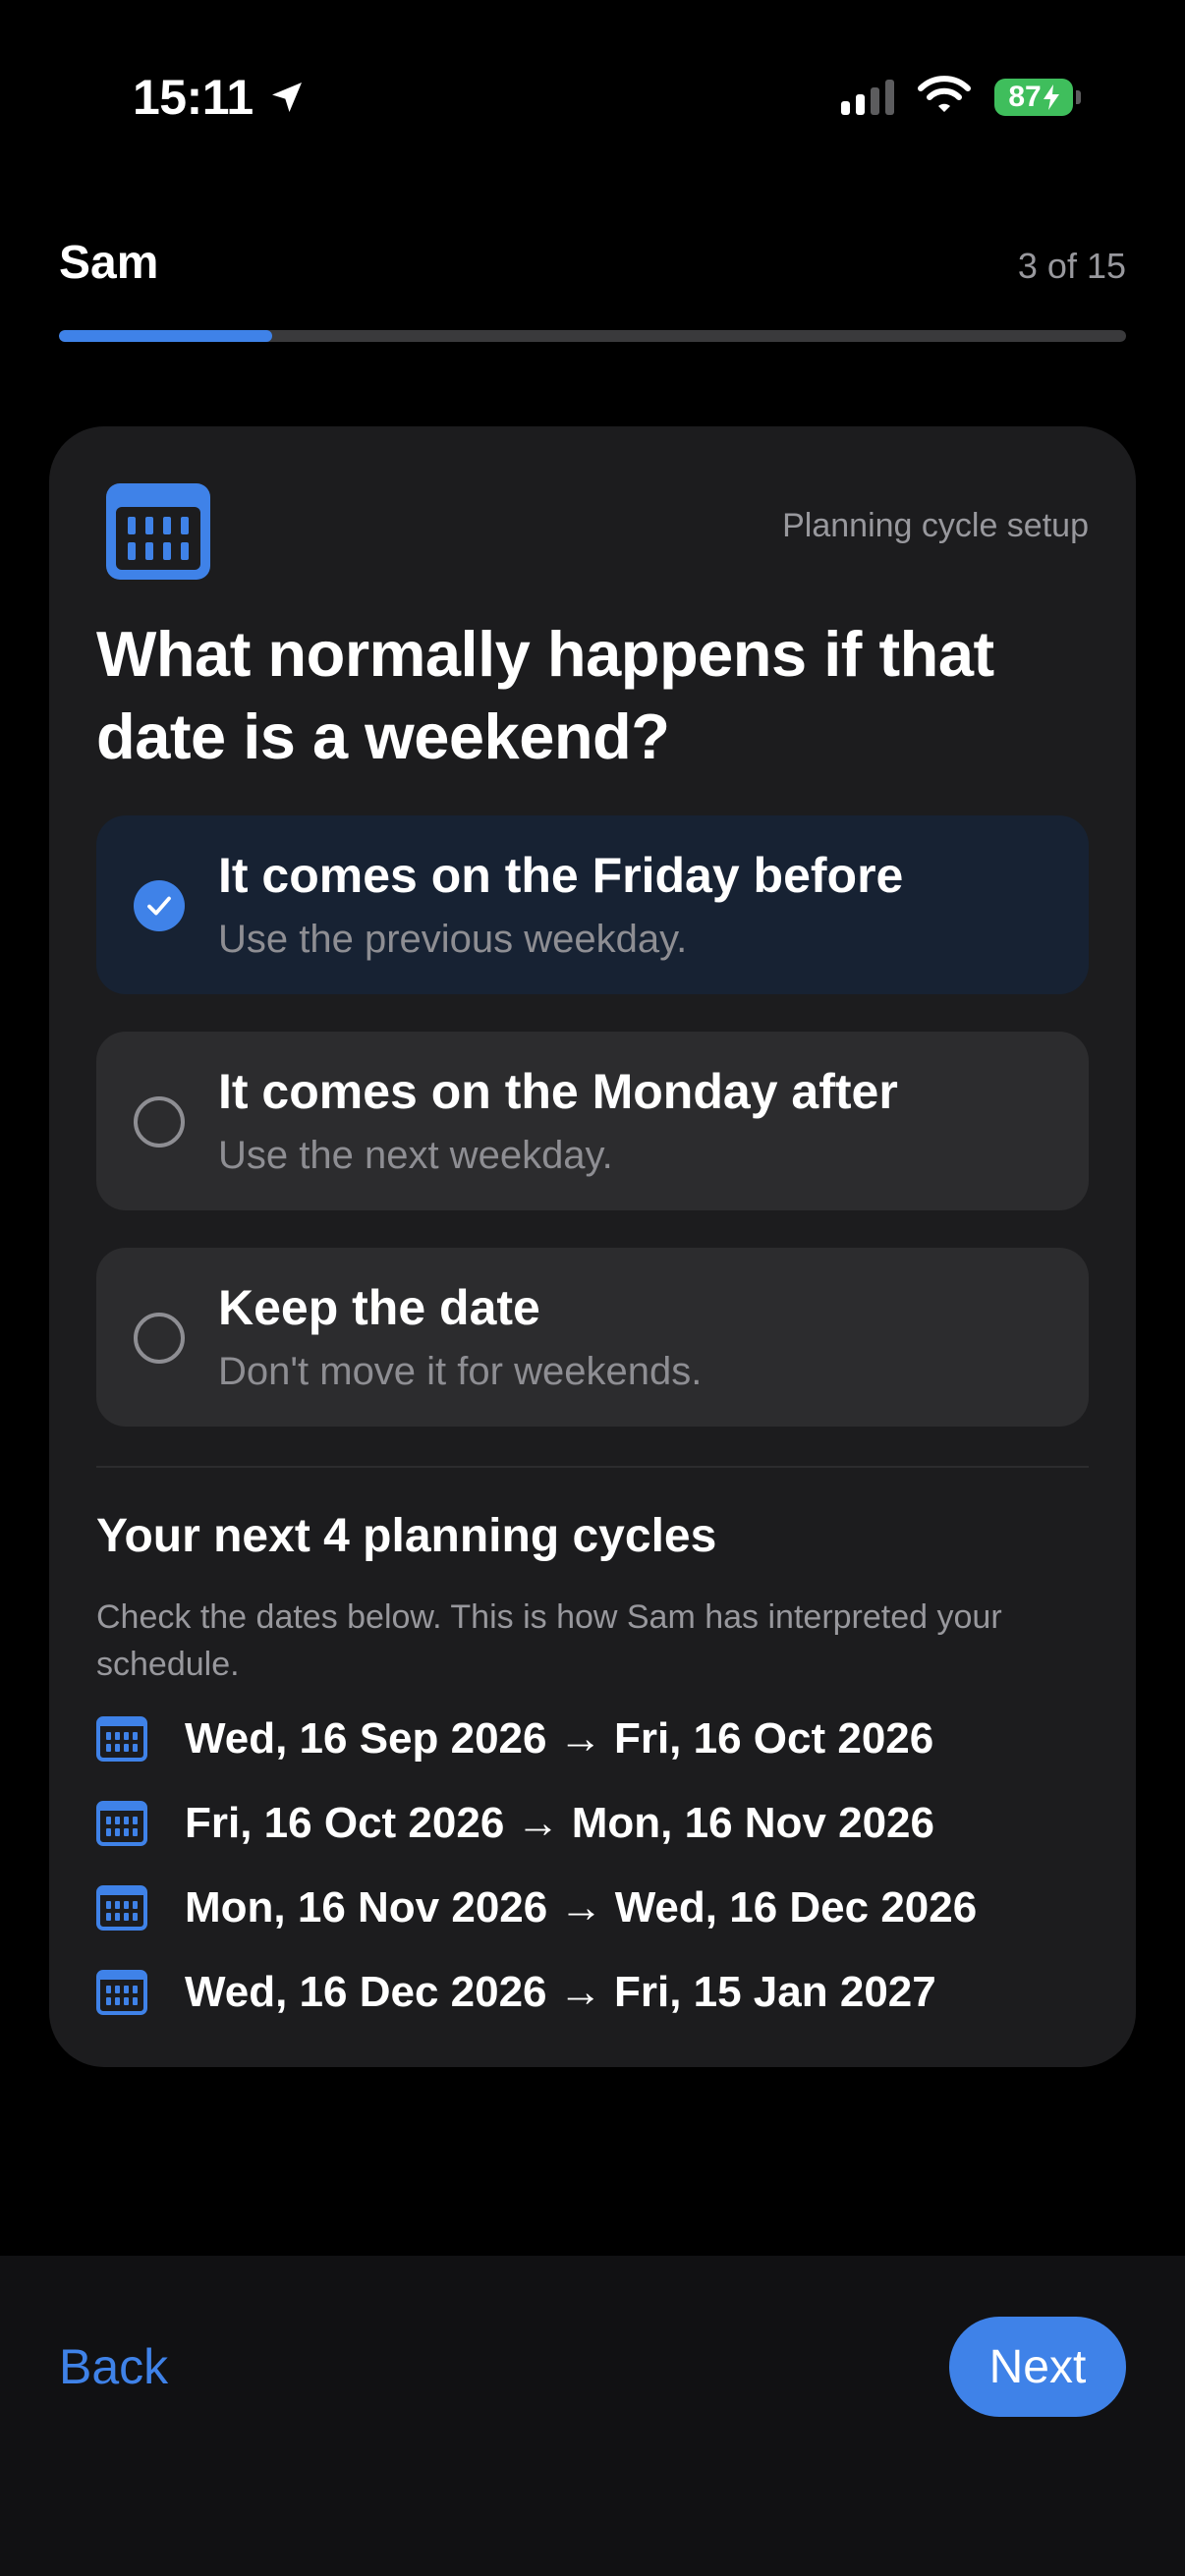 This screenshot has width=1185, height=2576. I want to click on battery-percent: 87, so click(1025, 96).